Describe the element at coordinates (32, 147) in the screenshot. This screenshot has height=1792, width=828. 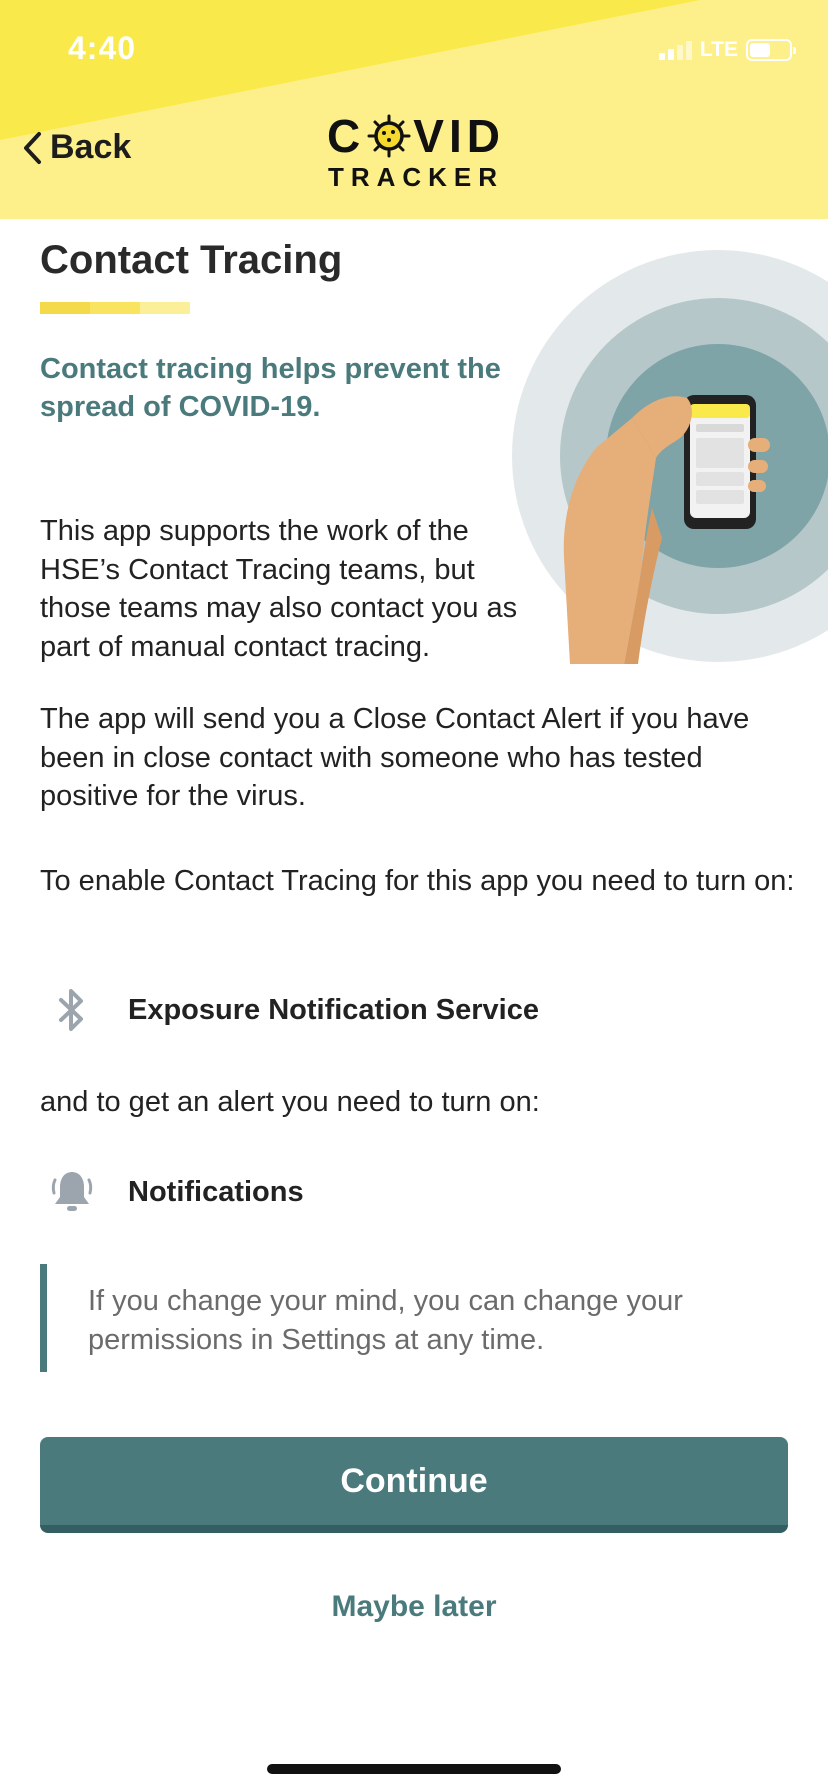
I see `chevron-left-icon` at that location.